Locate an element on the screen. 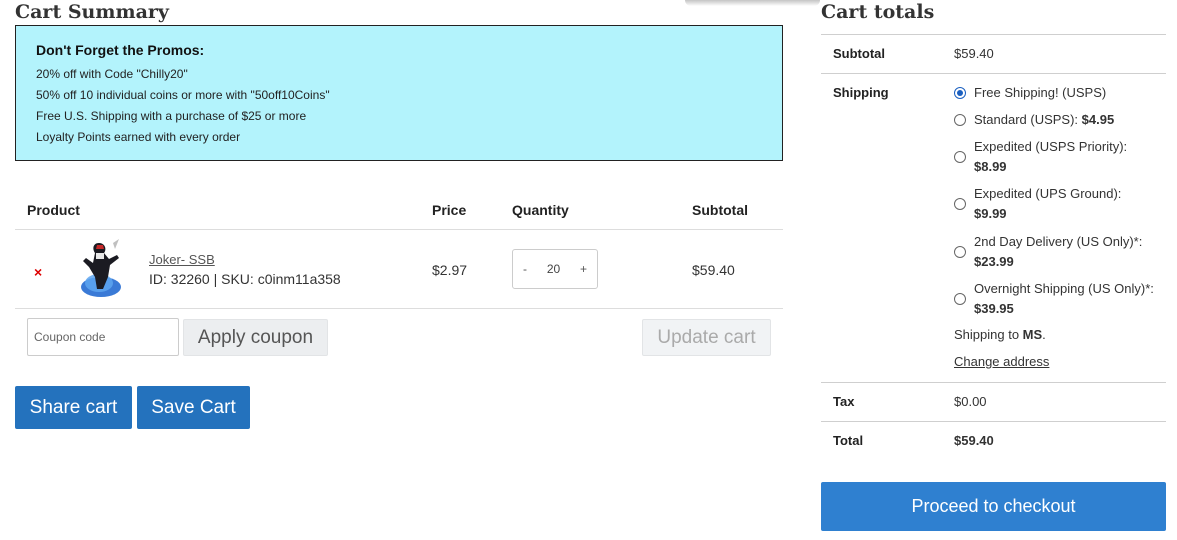 The width and height of the screenshot is (1177, 540). coupon-code-input is located at coordinates (103, 337).